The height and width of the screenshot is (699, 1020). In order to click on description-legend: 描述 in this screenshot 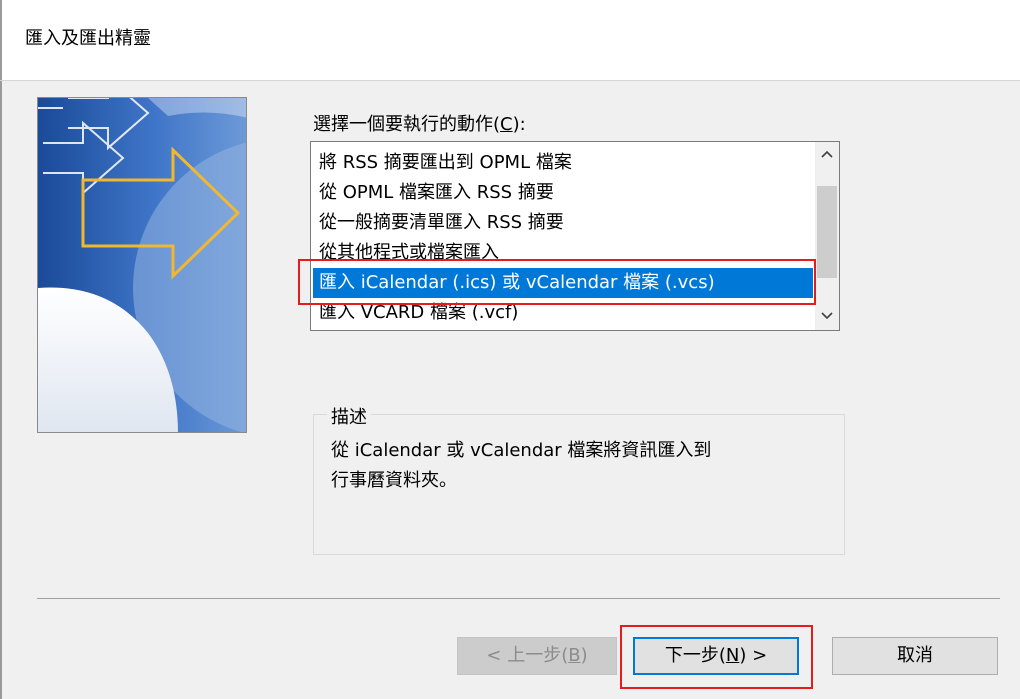, I will do `click(349, 416)`.